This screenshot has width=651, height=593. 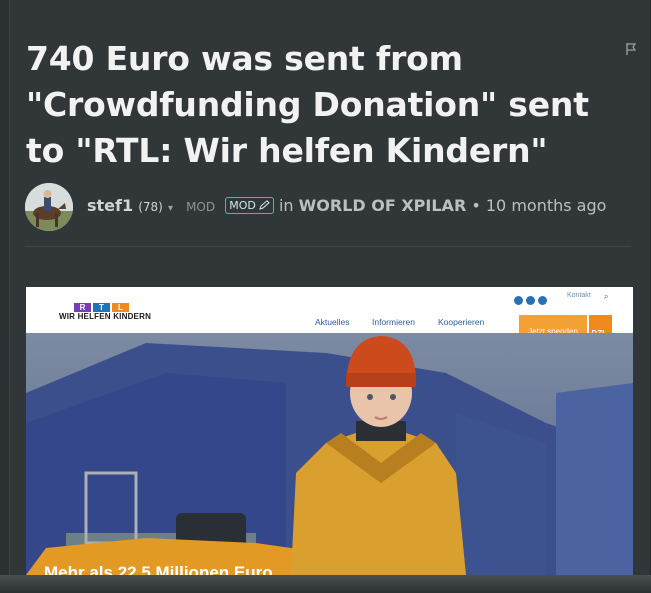 I want to click on kontakt-link: Kontakt, so click(x=579, y=295).